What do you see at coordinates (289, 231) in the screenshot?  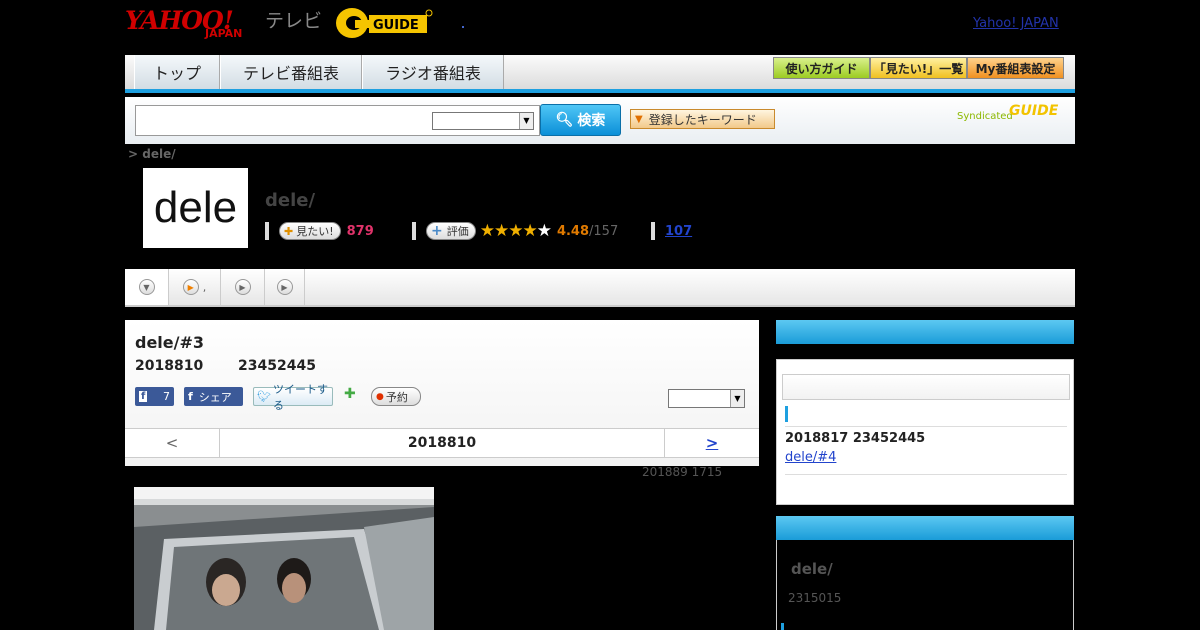 I see `plus-icon: ✚` at bounding box center [289, 231].